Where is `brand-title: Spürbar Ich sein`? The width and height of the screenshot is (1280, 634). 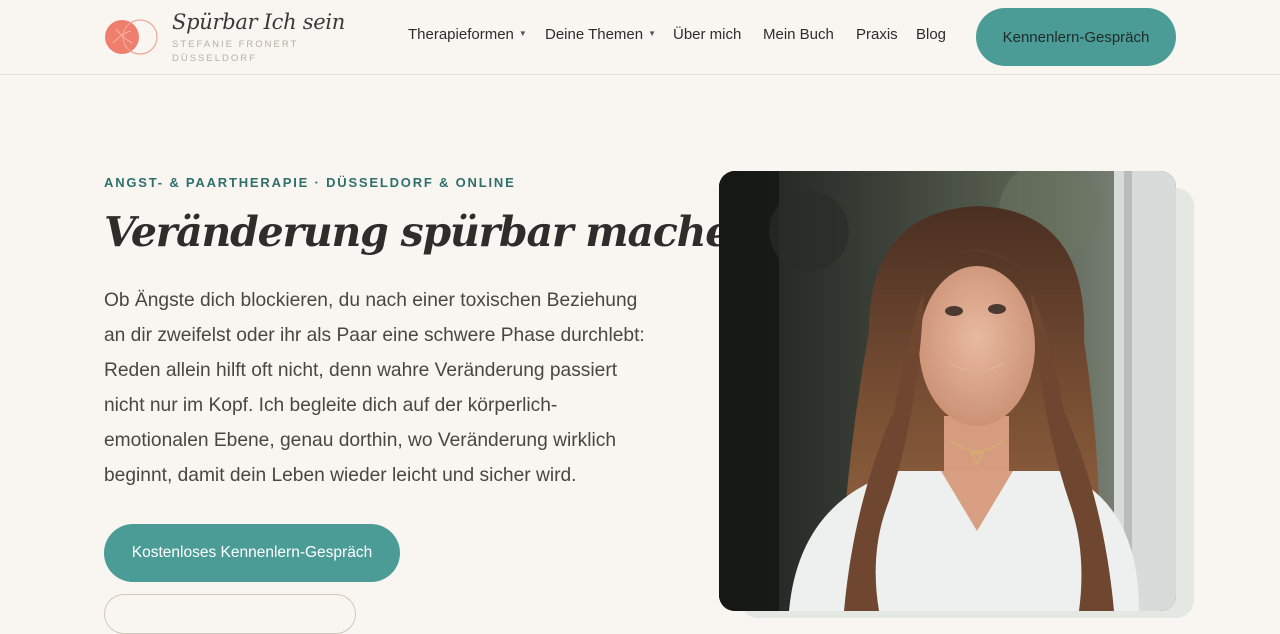
brand-title: Spürbar Ich sein is located at coordinates (258, 22).